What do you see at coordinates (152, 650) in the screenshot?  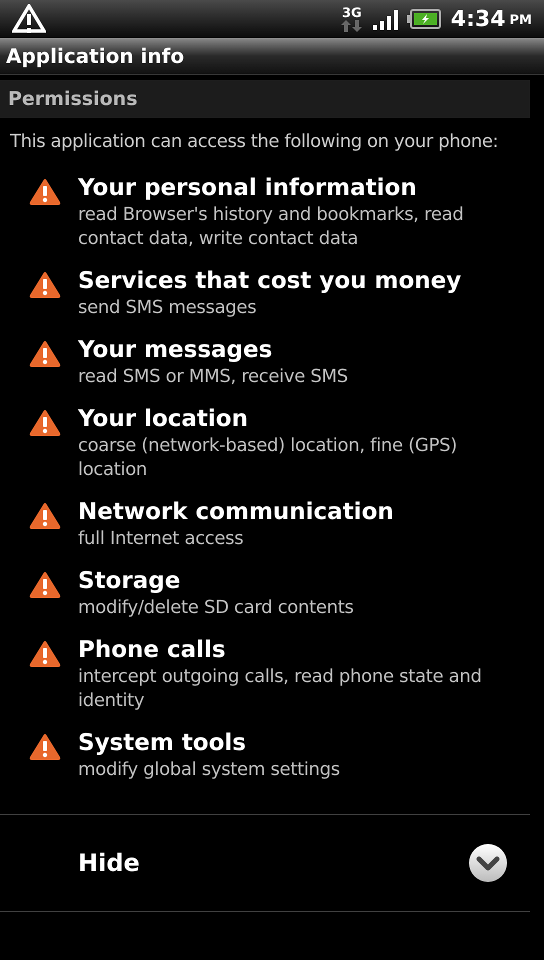 I see `permission-title: Phone calls` at bounding box center [152, 650].